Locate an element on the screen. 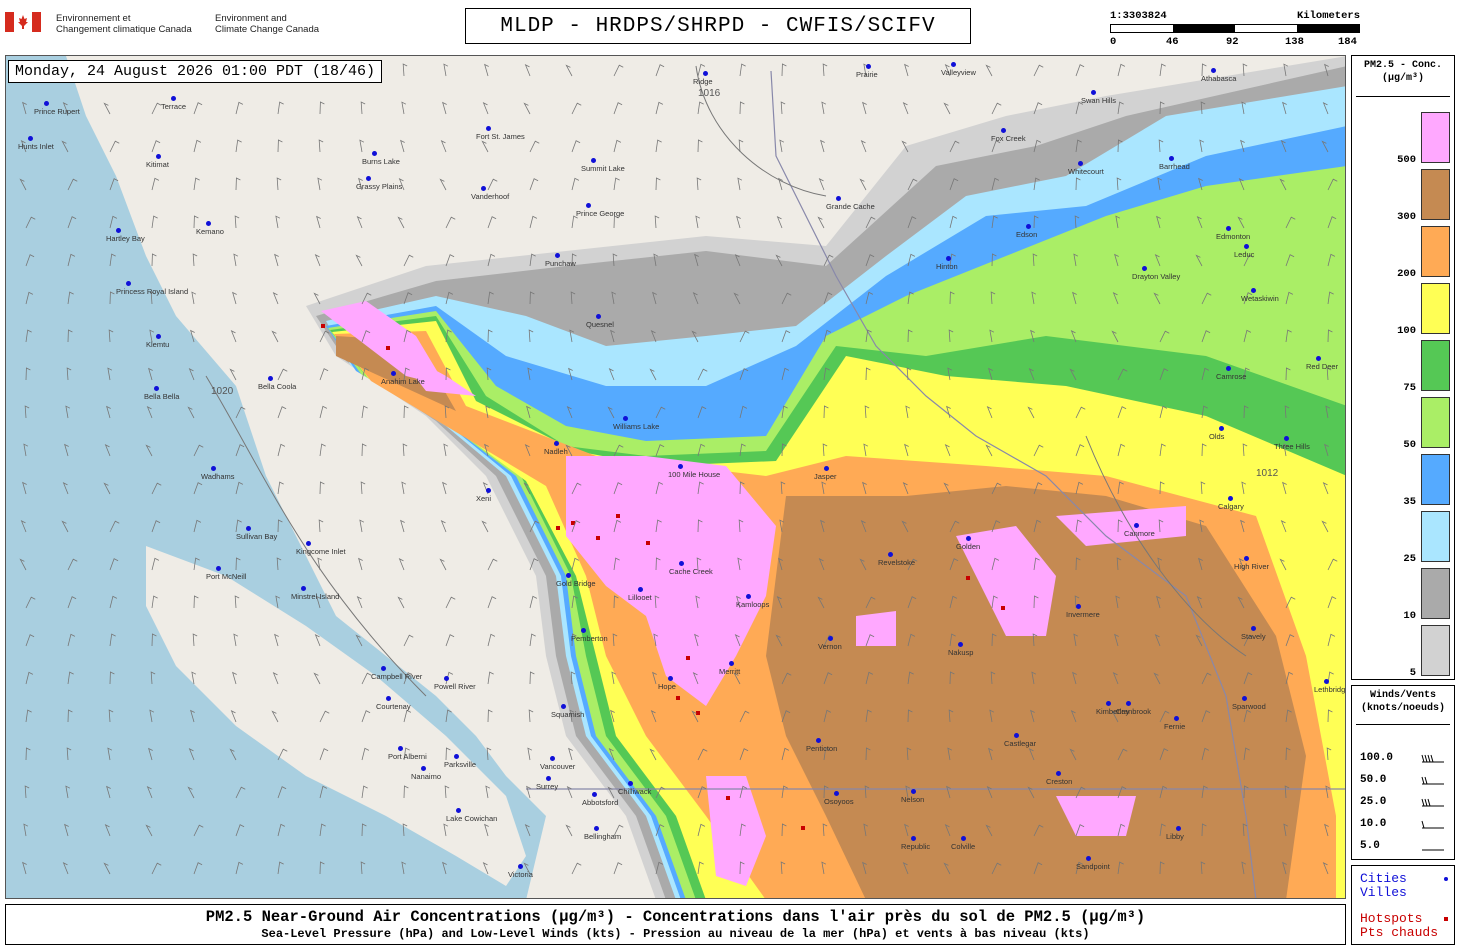 The image size is (1460, 950). city-label: Klemtu is located at coordinates (158, 344).